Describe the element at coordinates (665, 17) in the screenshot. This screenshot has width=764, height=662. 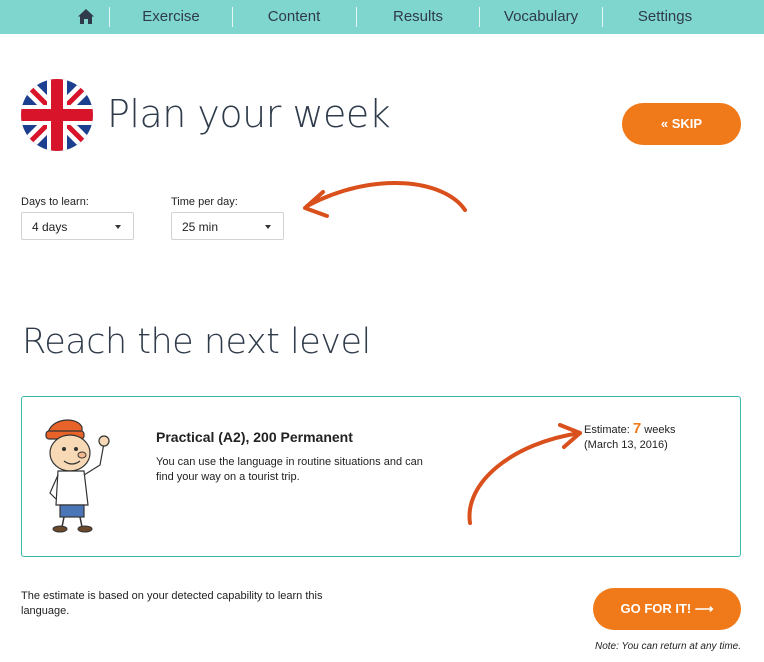
I see `nav-settings: Settings` at that location.